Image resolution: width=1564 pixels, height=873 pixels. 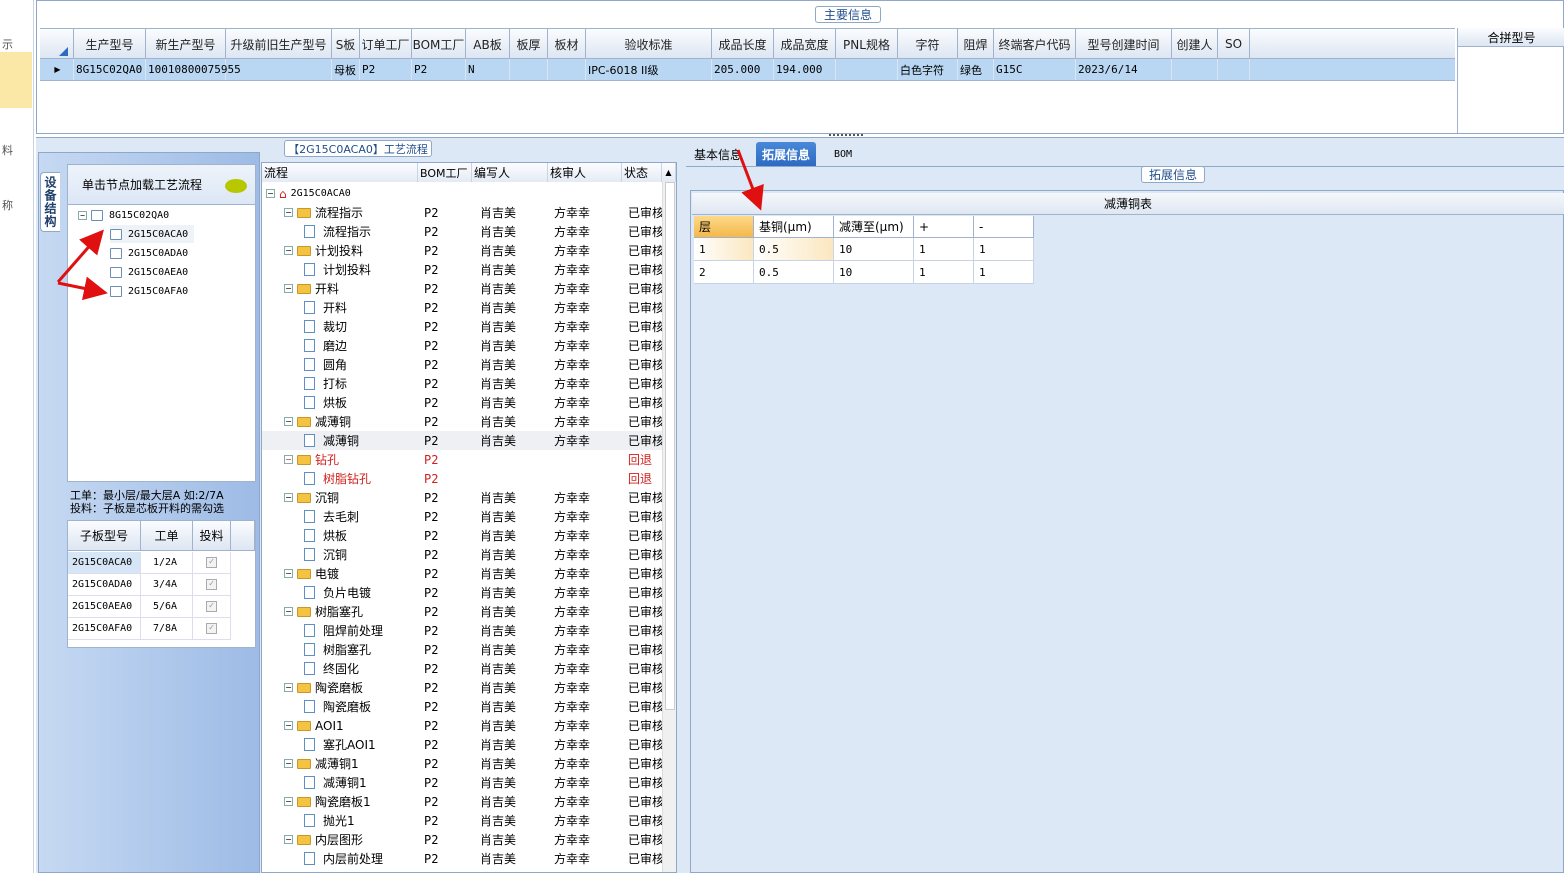 I want to click on order-cell: 7/8A, so click(x=167, y=629).